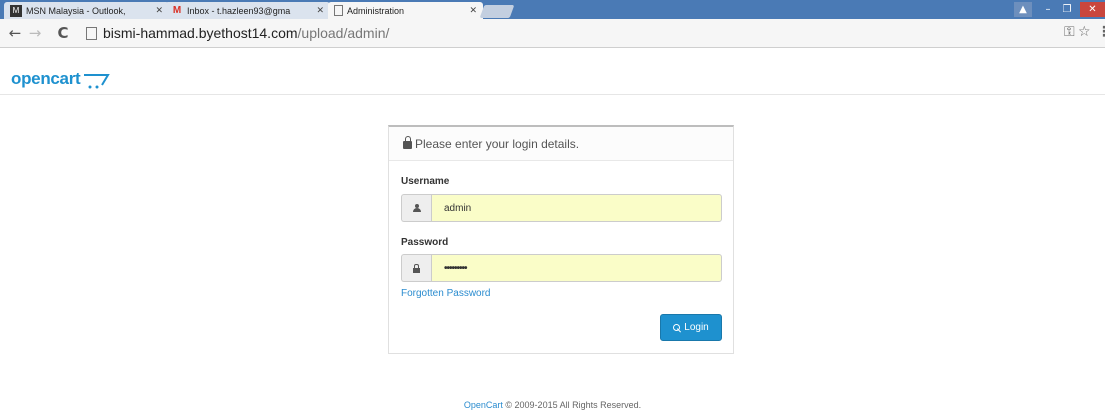 The height and width of the screenshot is (414, 1105). What do you see at coordinates (46, 78) in the screenshot?
I see `opencart-logo: opencart` at bounding box center [46, 78].